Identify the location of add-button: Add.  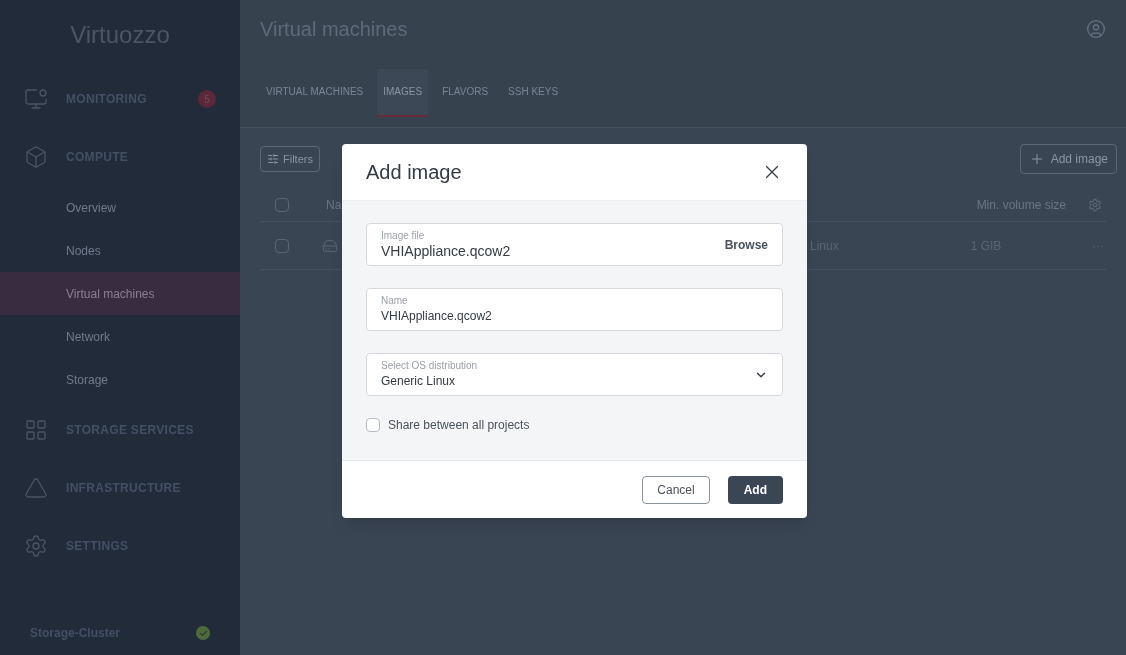
(755, 489).